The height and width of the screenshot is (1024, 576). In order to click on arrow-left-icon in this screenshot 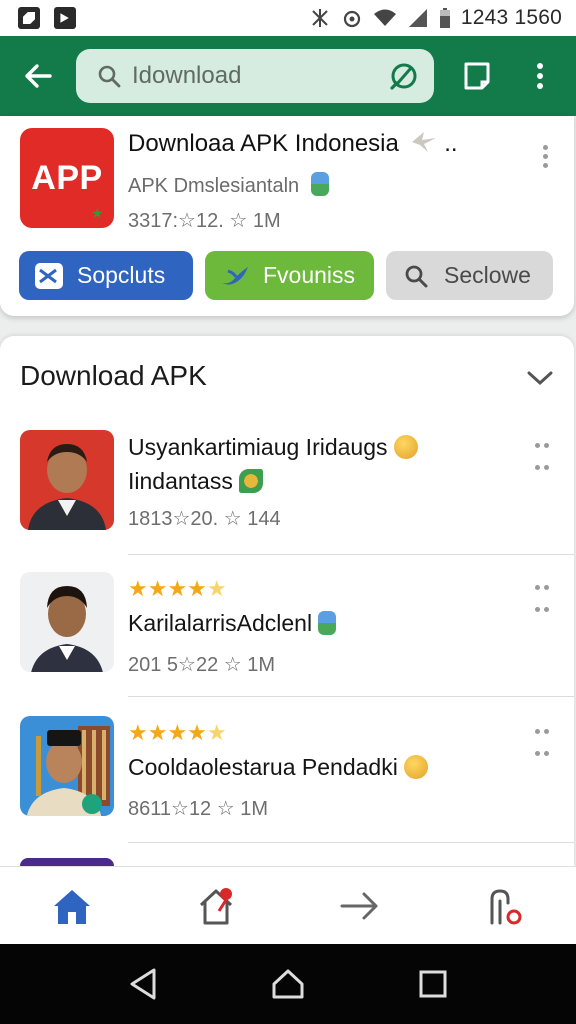, I will do `click(38, 76)`.